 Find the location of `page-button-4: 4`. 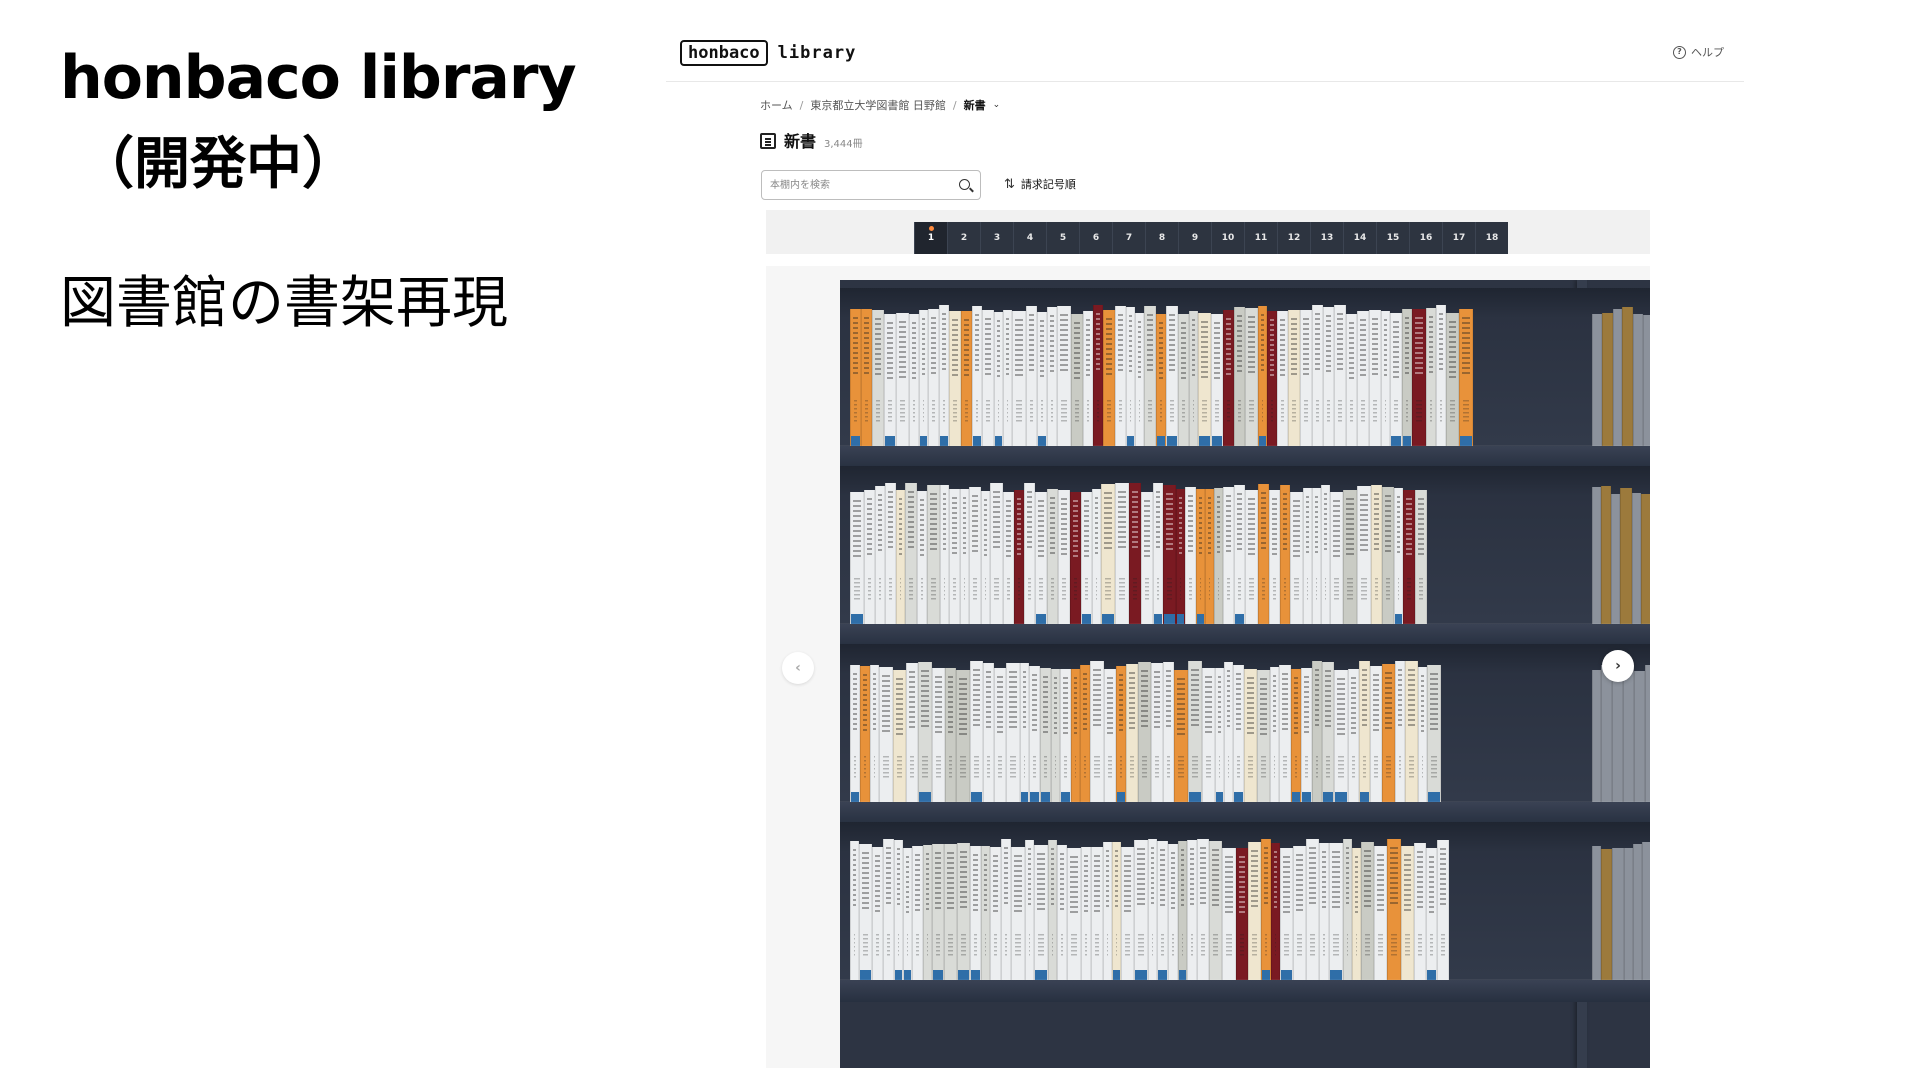

page-button-4: 4 is located at coordinates (1029, 238).